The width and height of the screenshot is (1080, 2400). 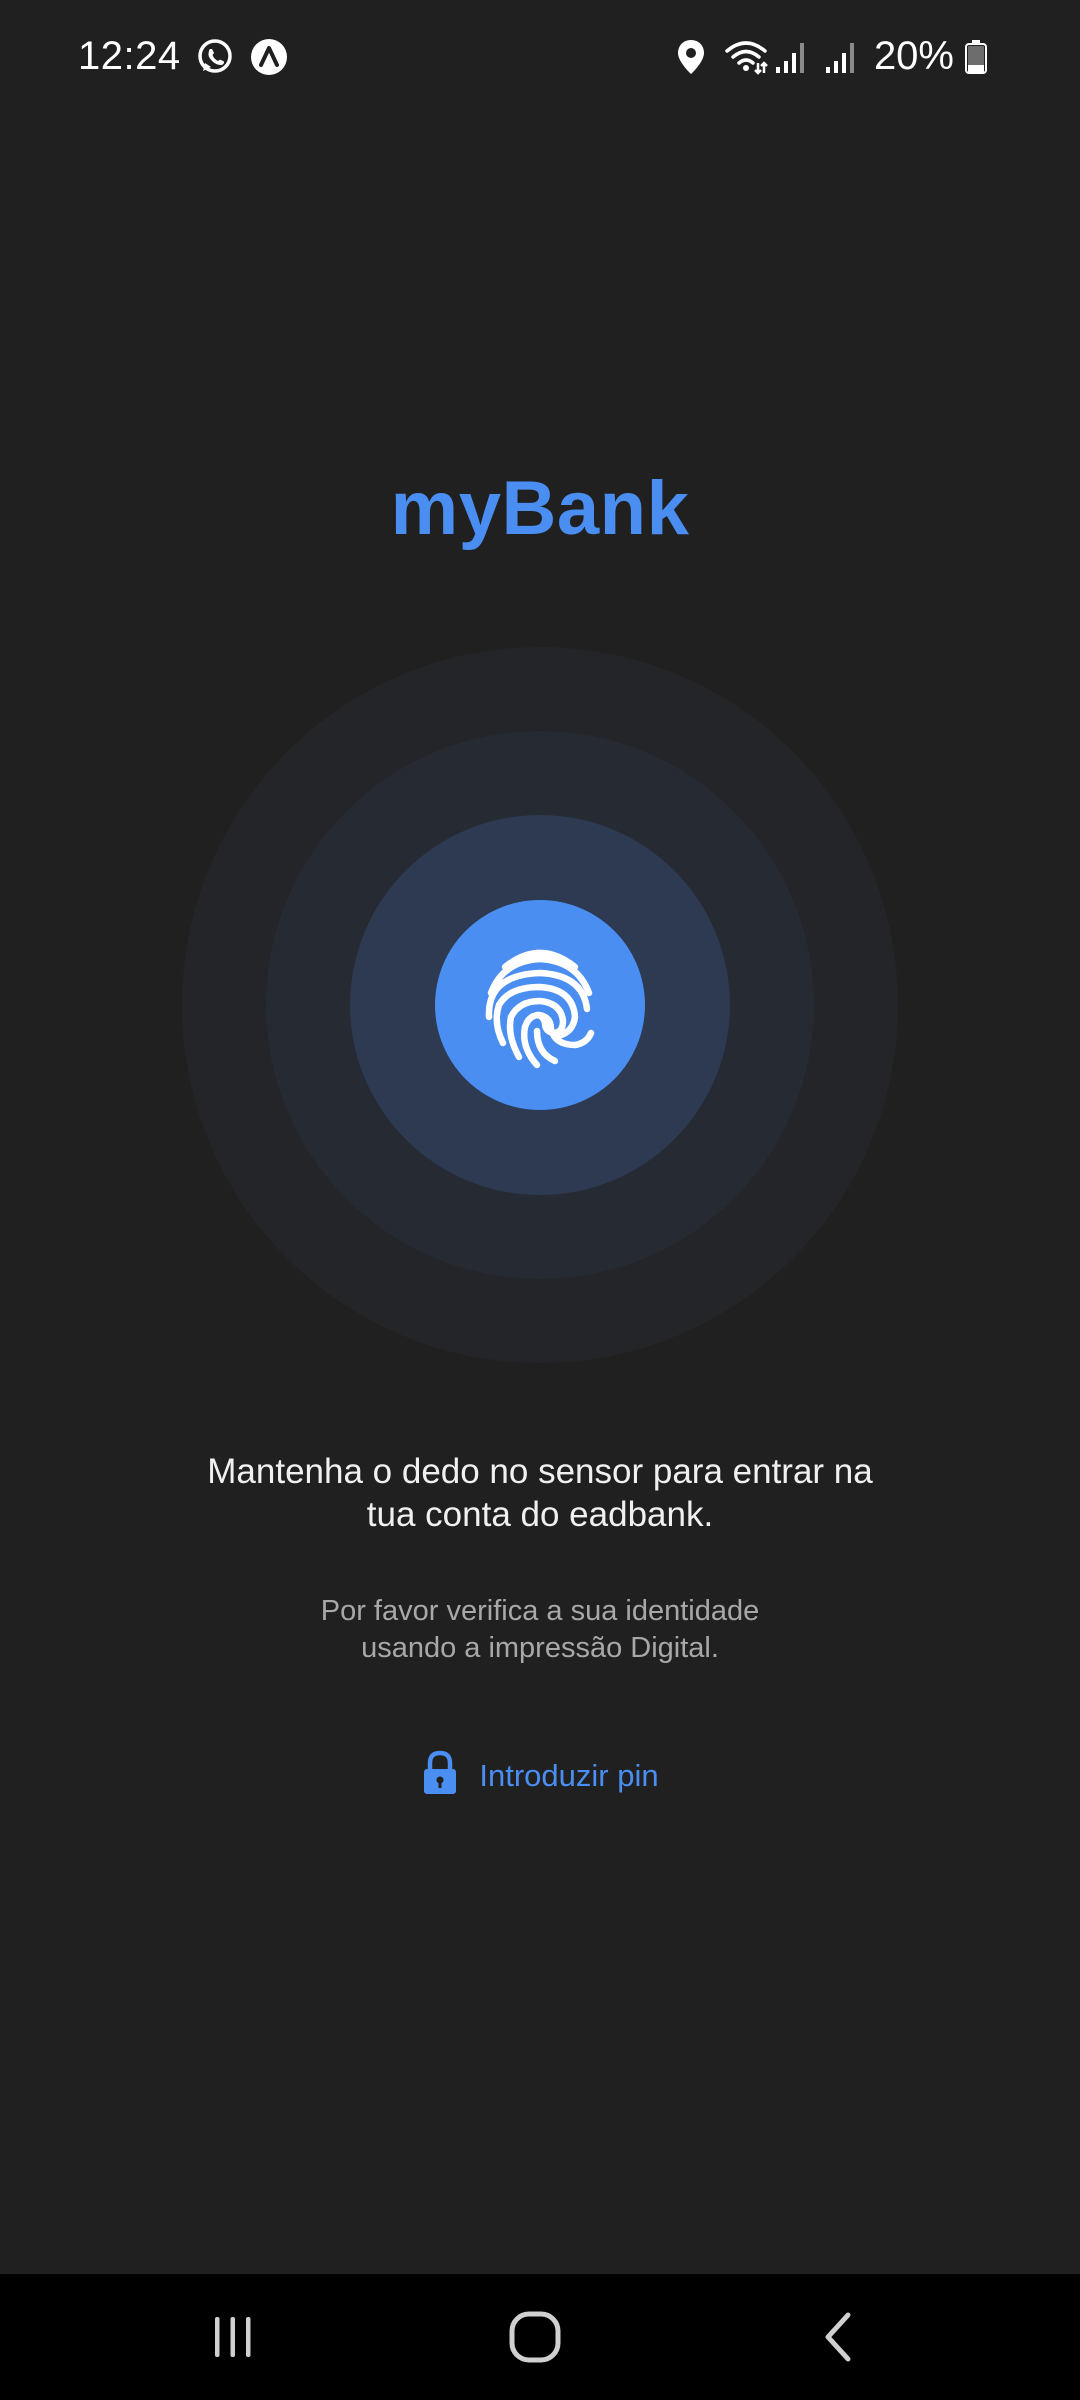 I want to click on status-left: 12:24, so click(x=183, y=56).